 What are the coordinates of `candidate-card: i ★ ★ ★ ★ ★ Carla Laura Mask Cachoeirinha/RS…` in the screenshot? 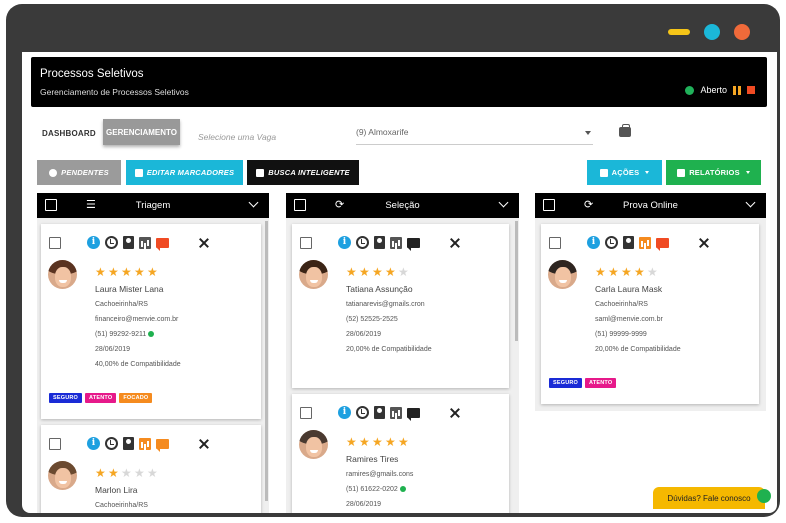 It's located at (650, 314).